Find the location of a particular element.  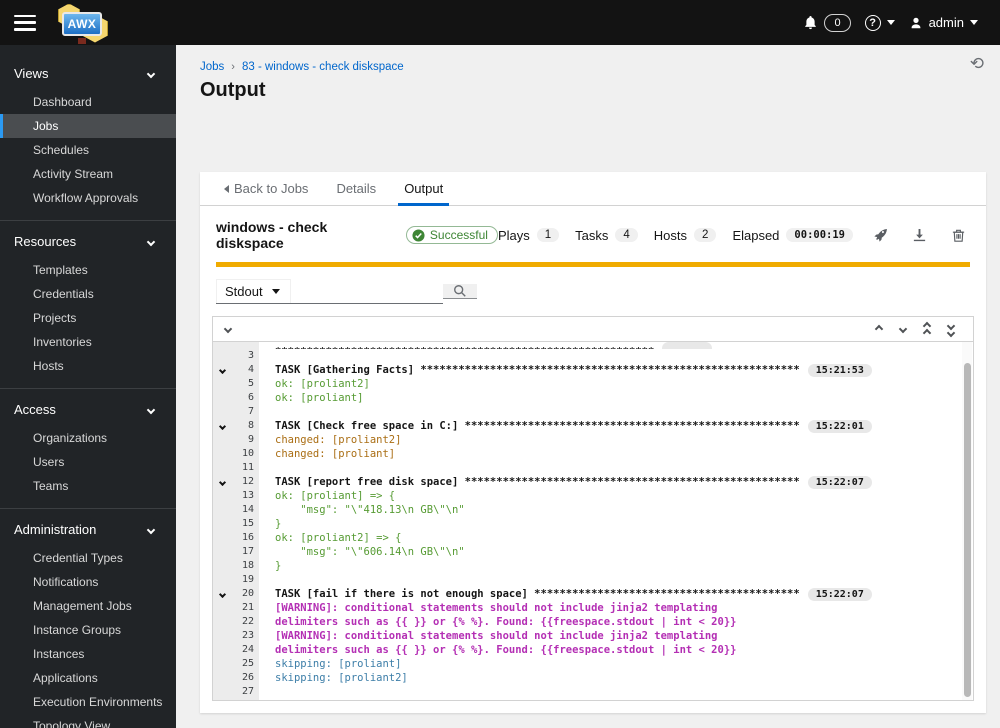

sidebar-item-credentials: Credentials is located at coordinates (88, 294).